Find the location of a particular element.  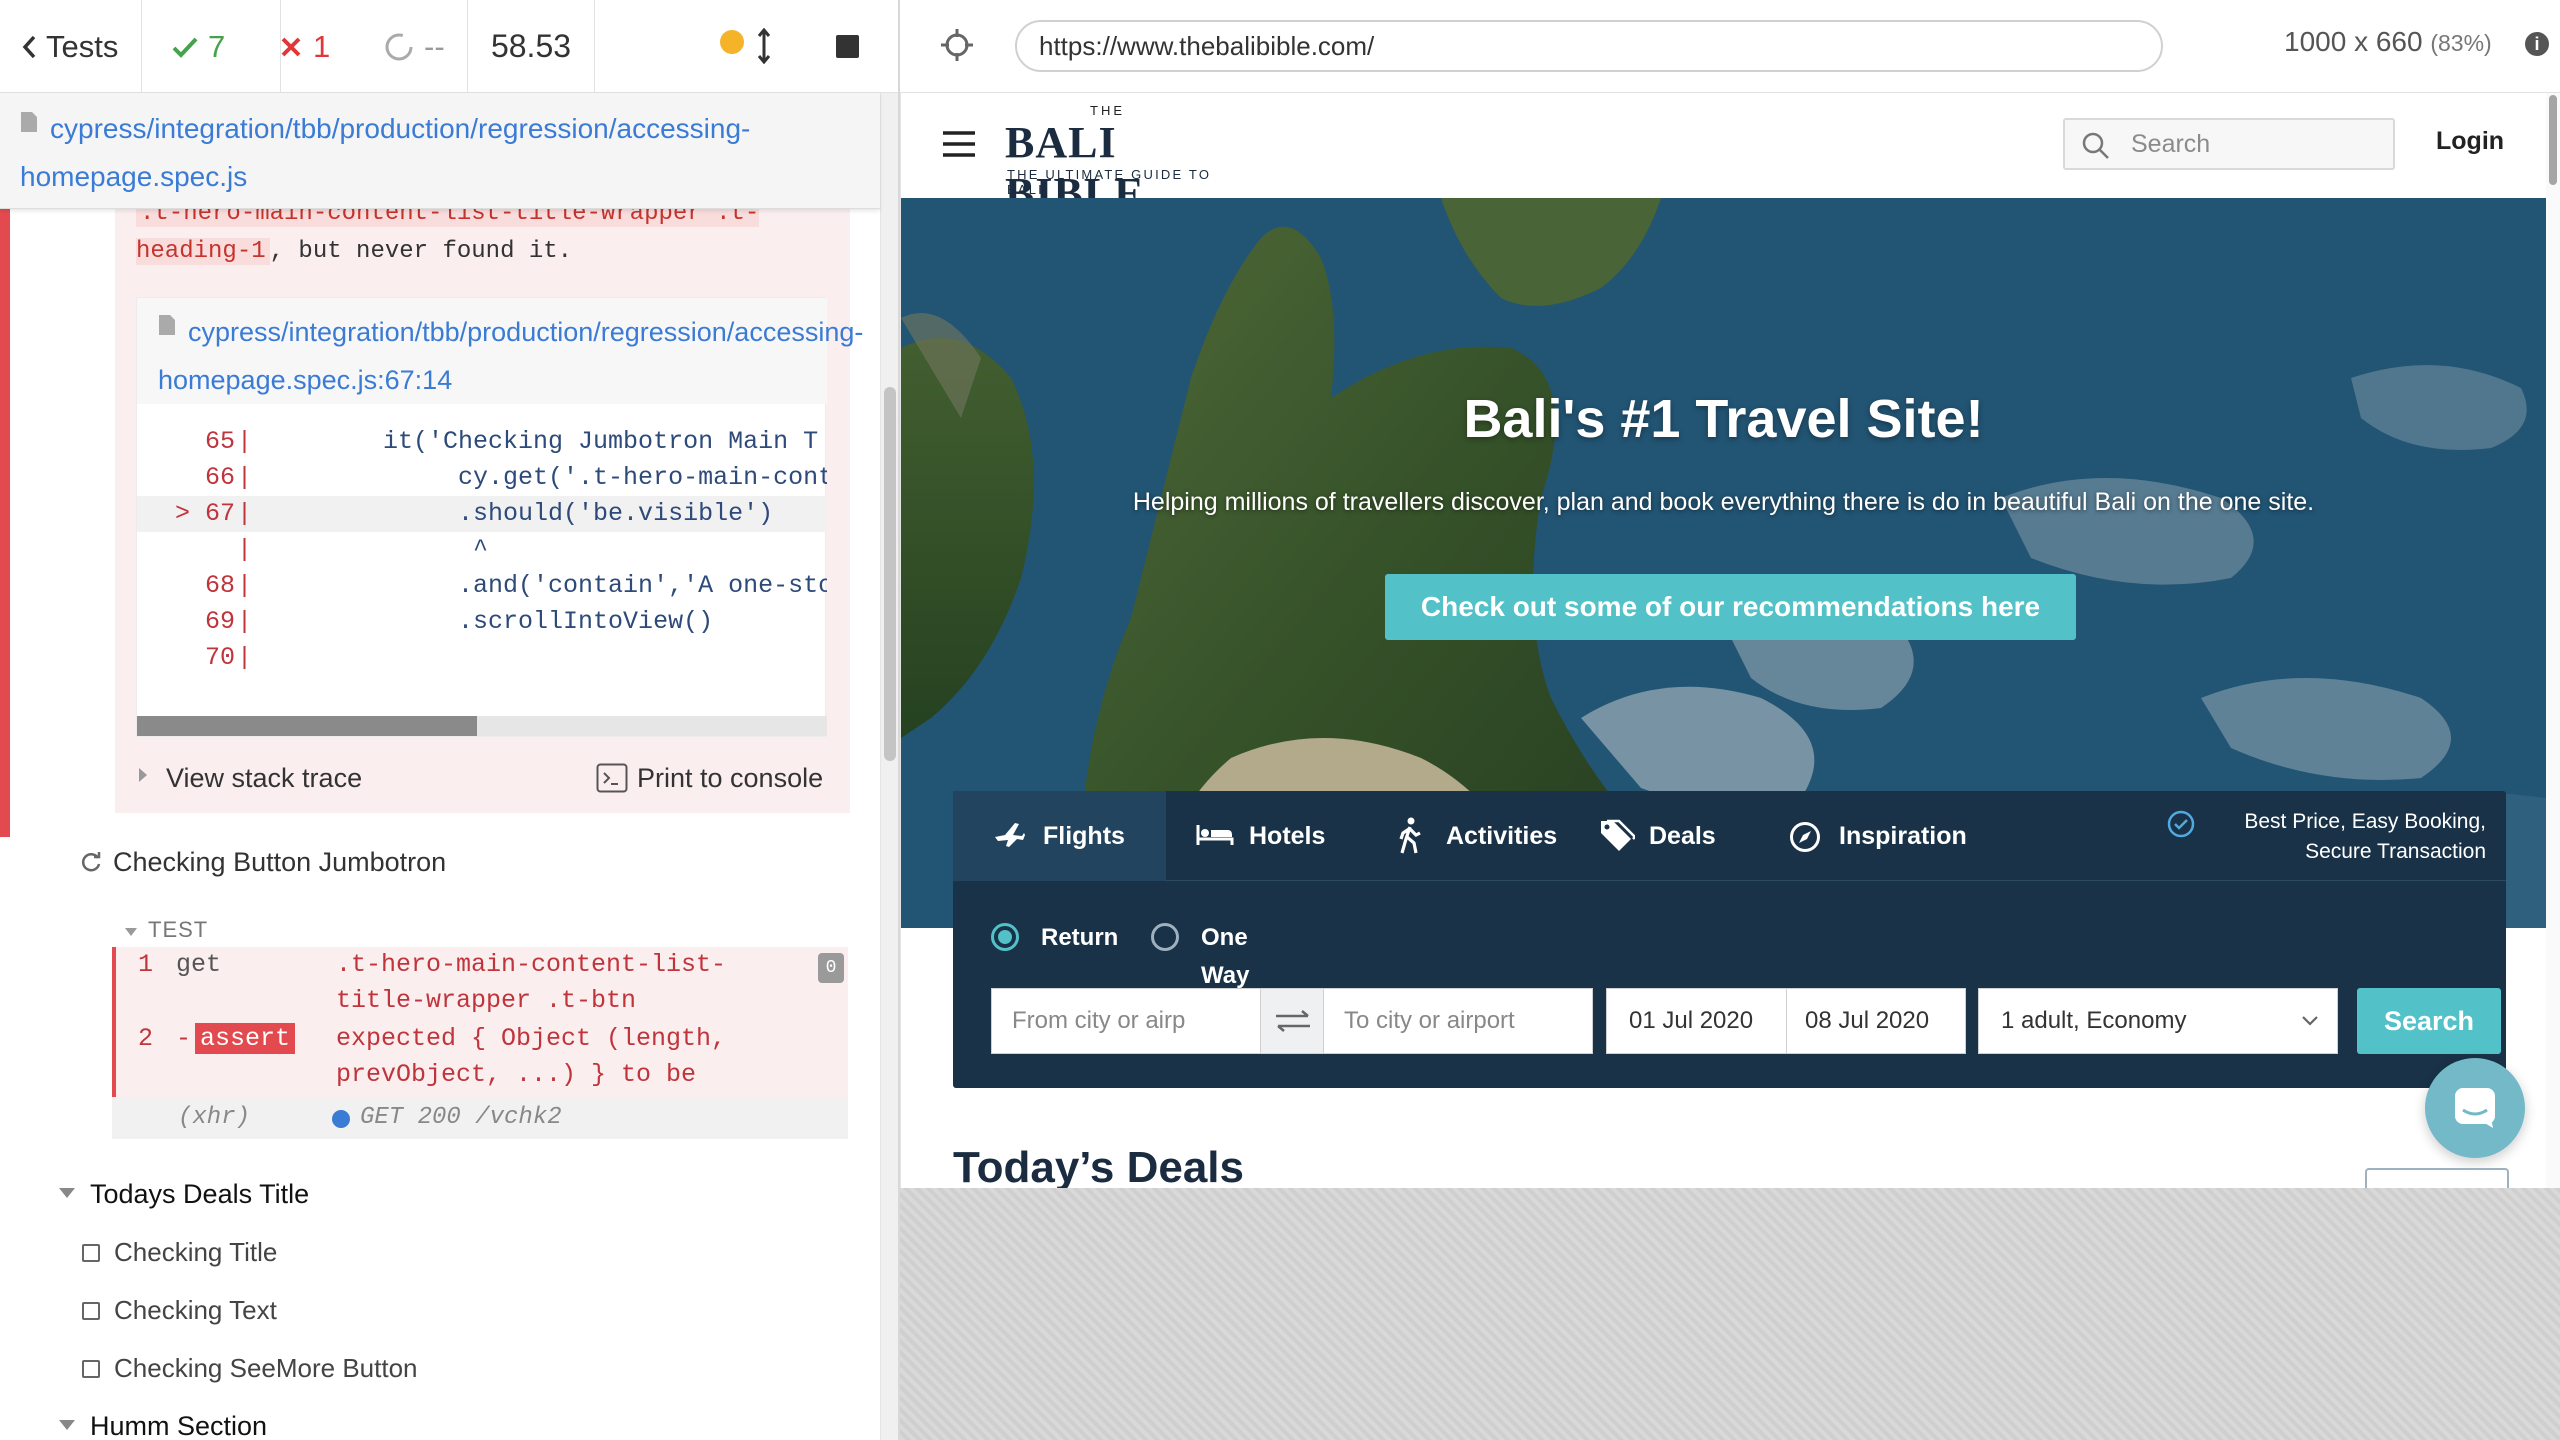

site-search-input: Search is located at coordinates (2229, 144).